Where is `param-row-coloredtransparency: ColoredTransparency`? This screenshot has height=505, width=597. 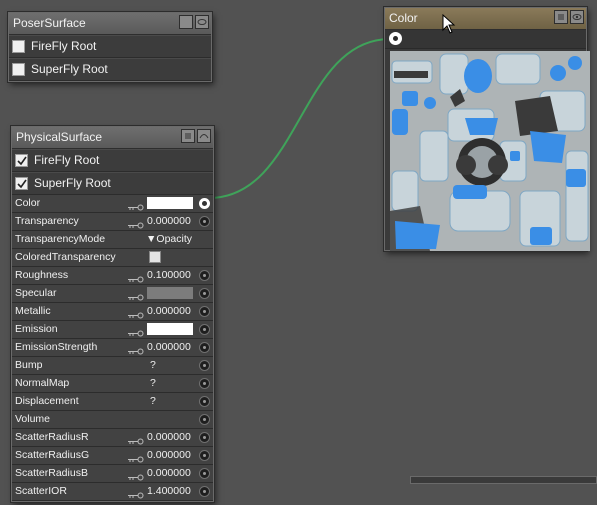
param-row-coloredtransparency: ColoredTransparency is located at coordinates (112, 258).